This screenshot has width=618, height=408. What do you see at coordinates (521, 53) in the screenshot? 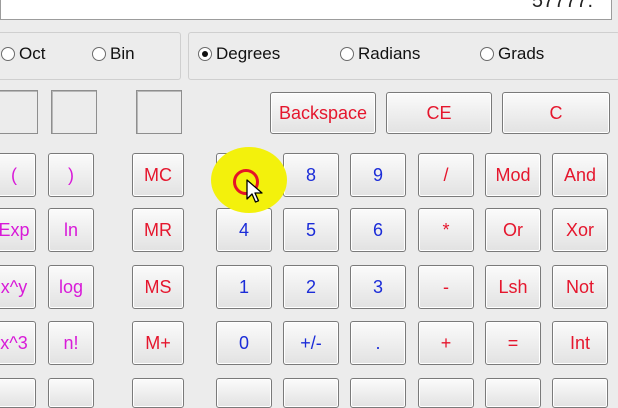
I see `radio-grads-label: Grads` at bounding box center [521, 53].